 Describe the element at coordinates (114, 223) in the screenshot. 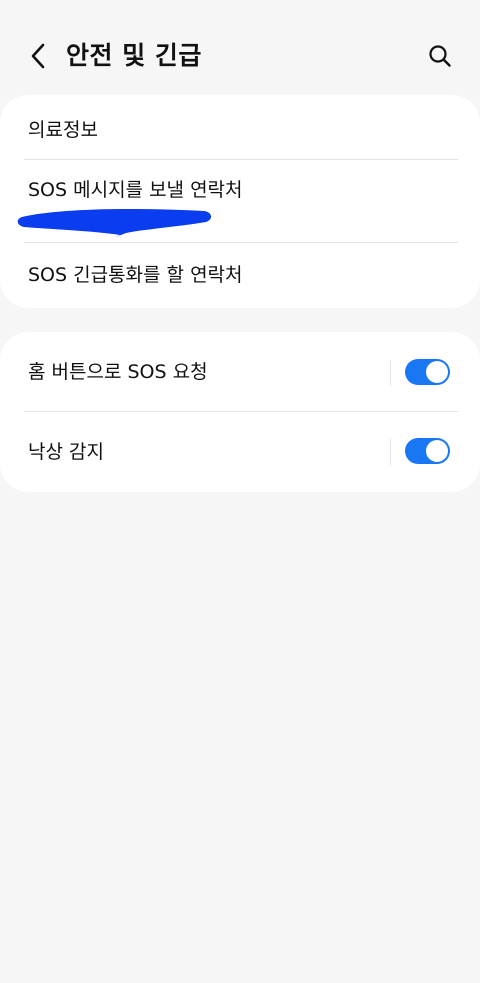

I see `redaction-scribble` at that location.